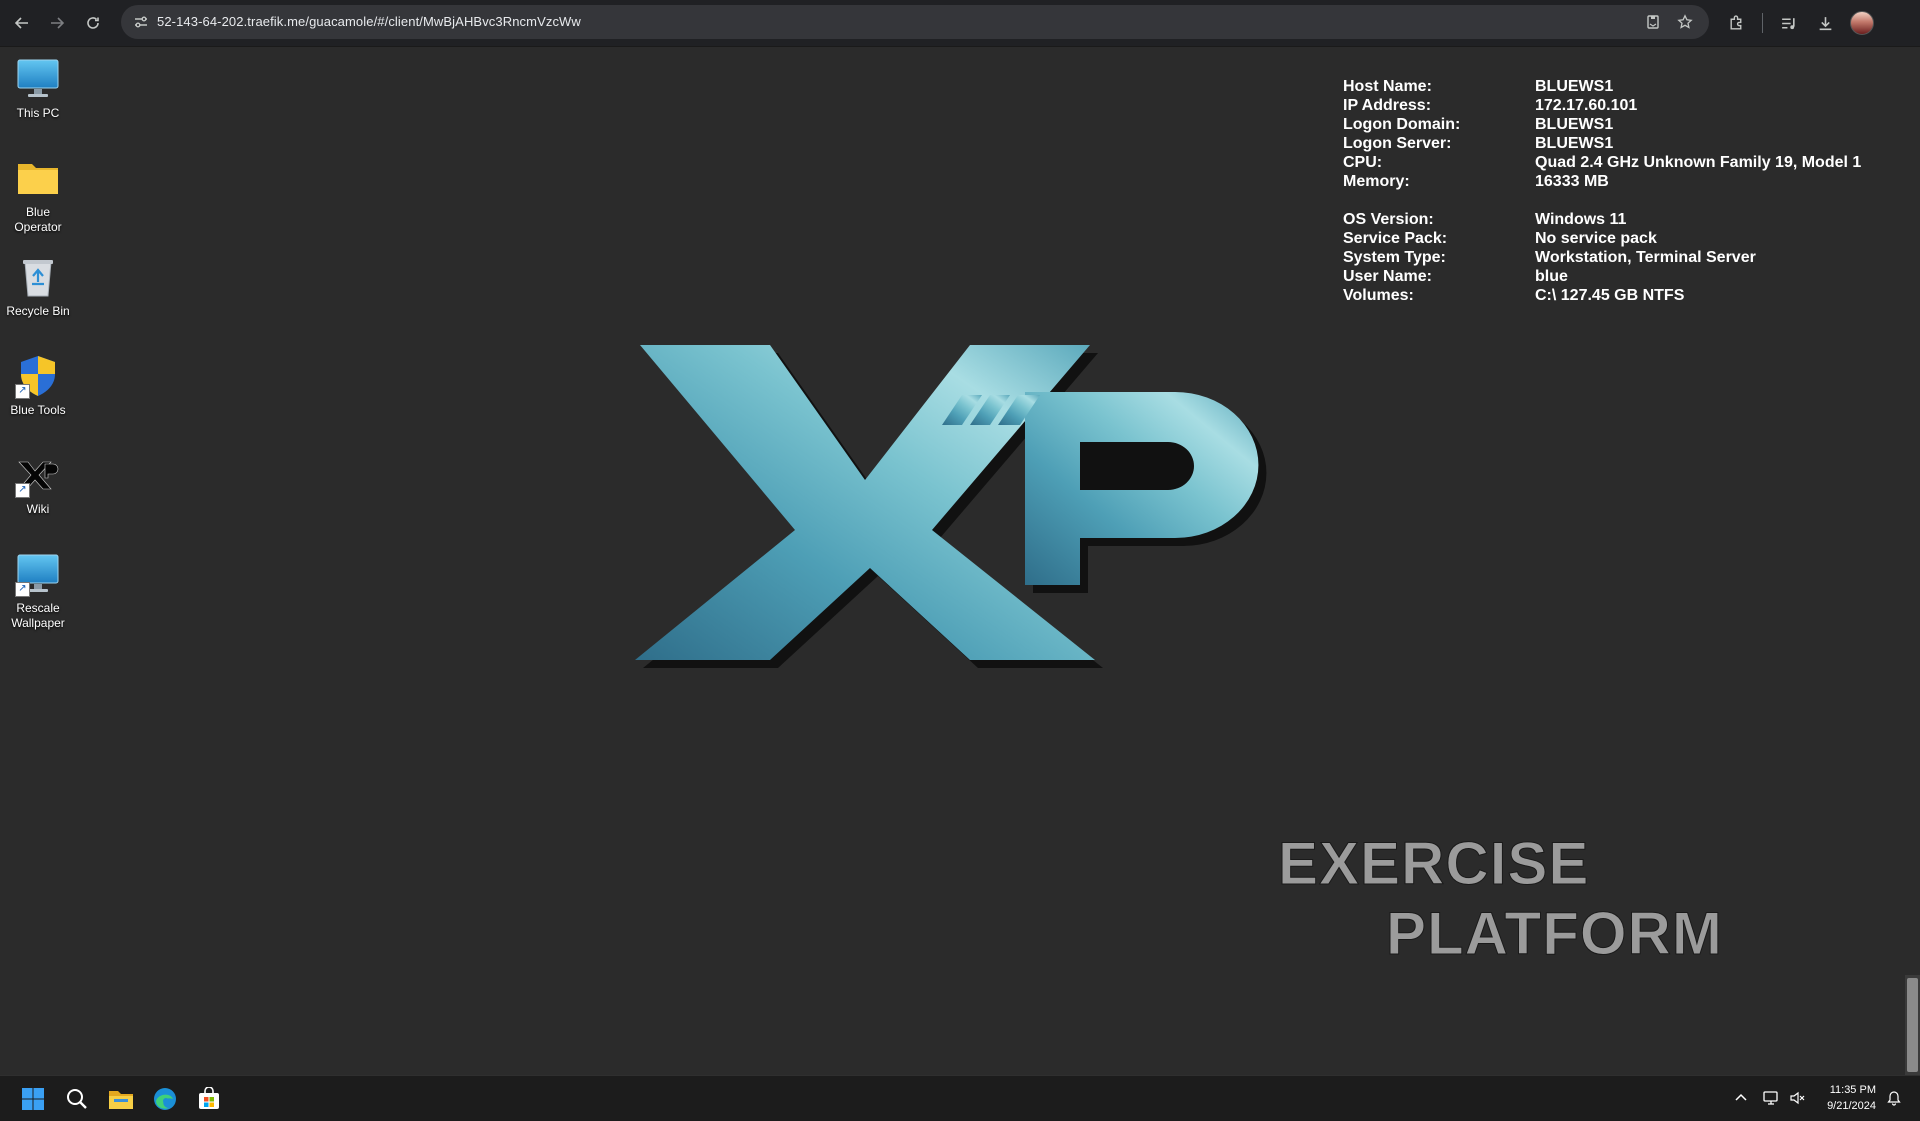 This screenshot has width=1920, height=1121. What do you see at coordinates (38, 195) in the screenshot?
I see `desktop-icon-blue-operator: Blue Operator` at bounding box center [38, 195].